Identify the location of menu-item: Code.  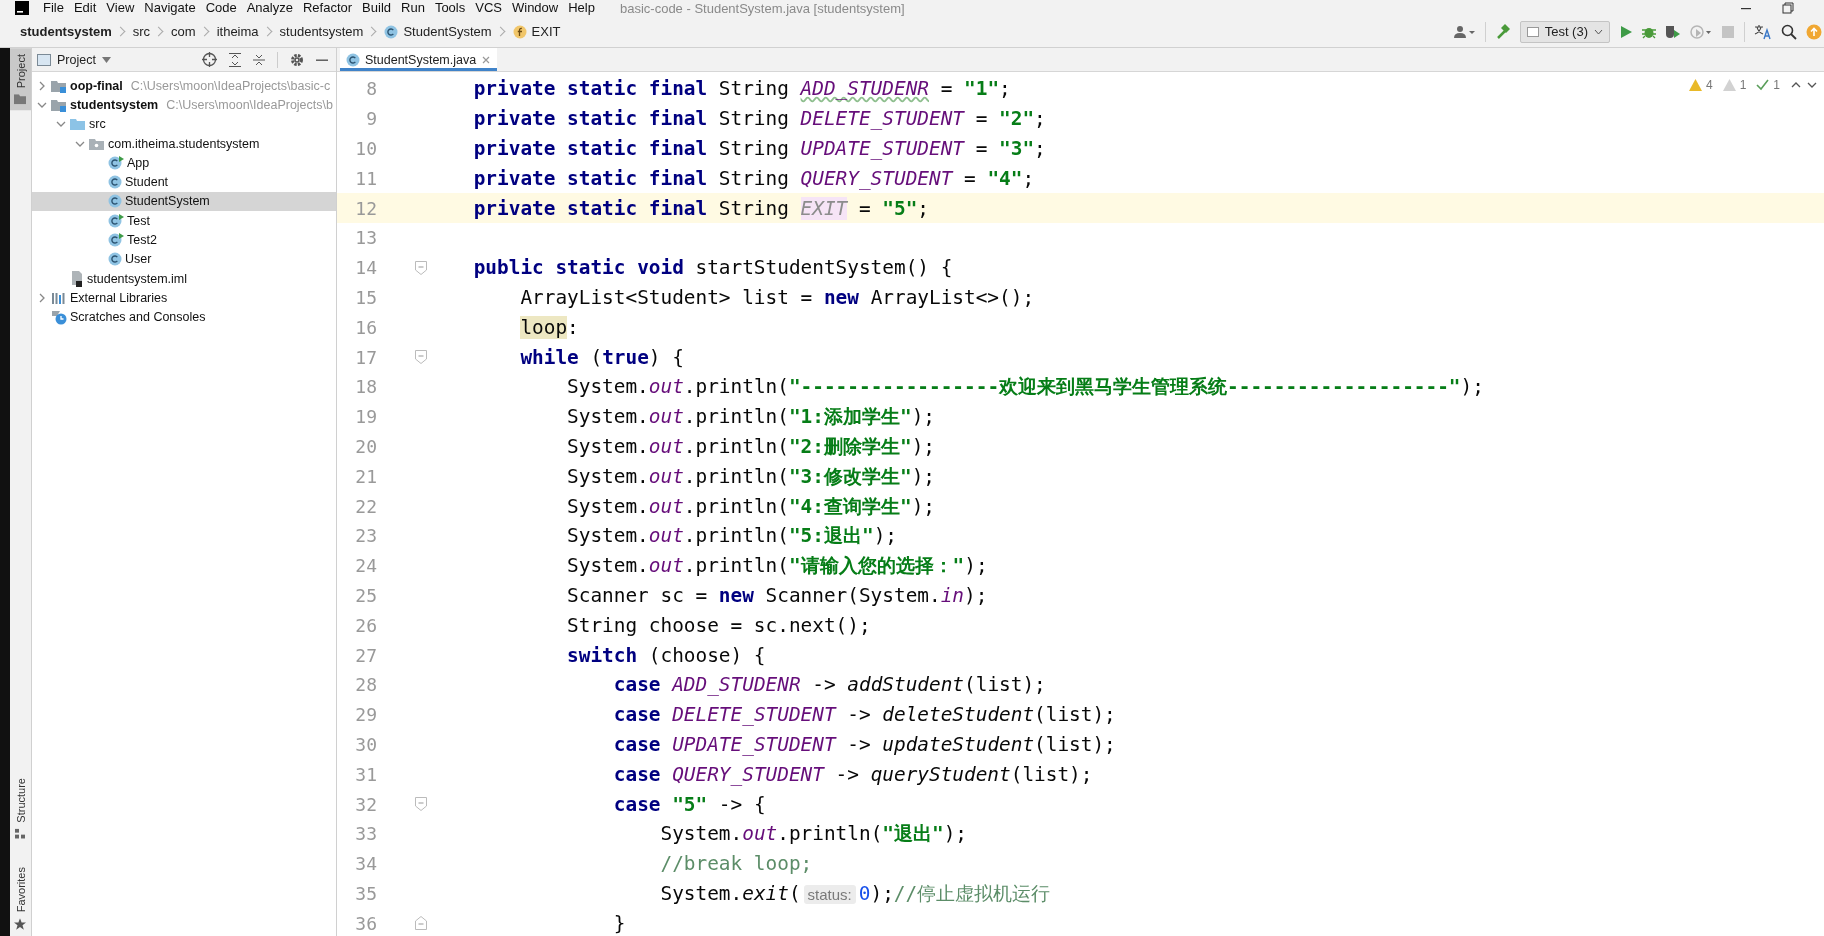
(221, 8).